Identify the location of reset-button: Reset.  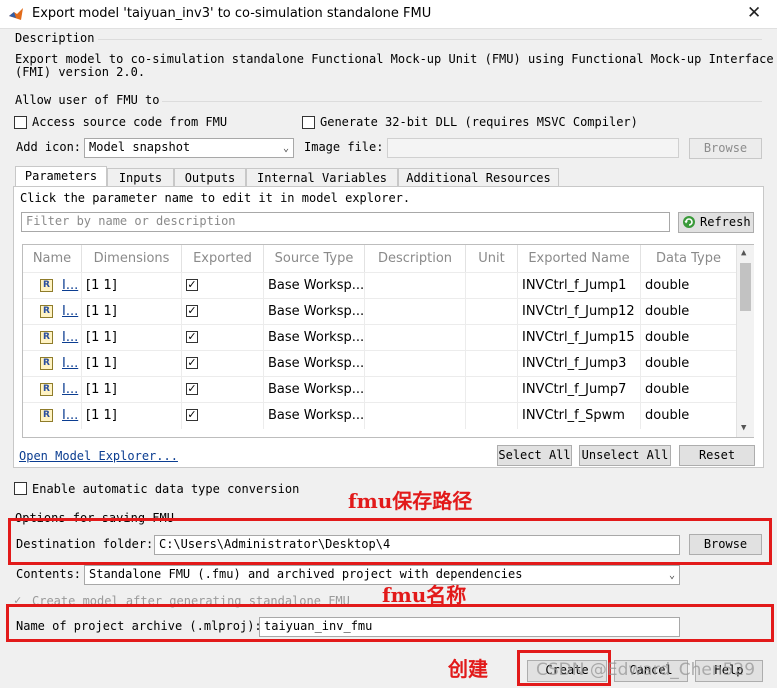
(717, 455).